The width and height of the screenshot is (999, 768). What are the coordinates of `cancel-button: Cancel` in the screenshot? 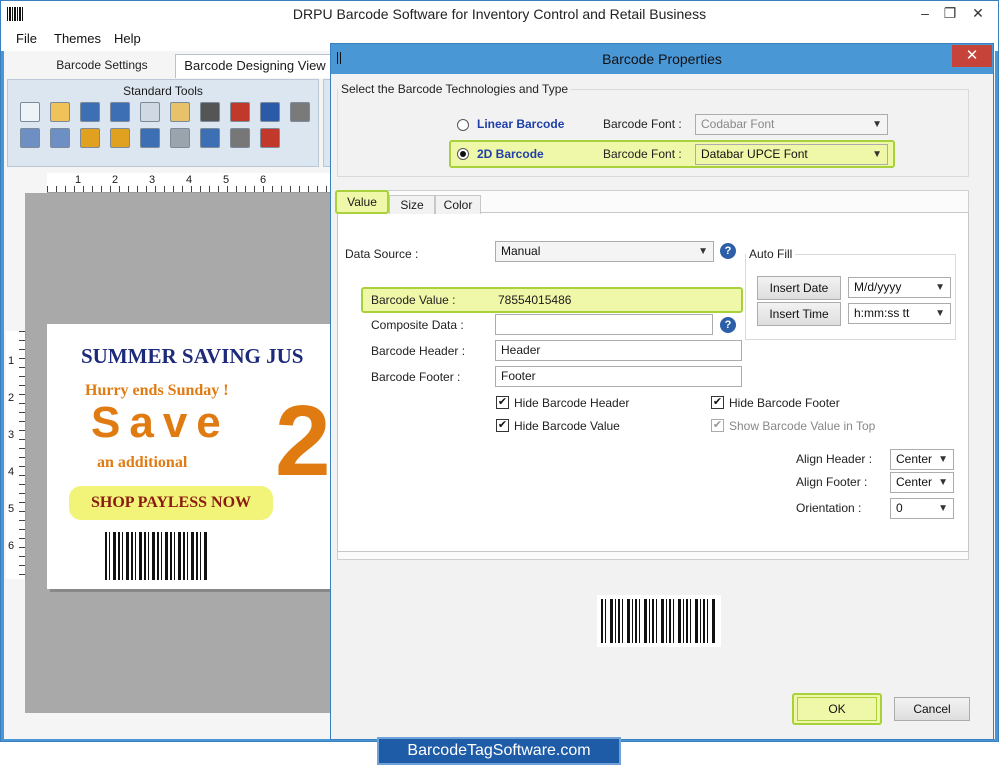 It's located at (932, 709).